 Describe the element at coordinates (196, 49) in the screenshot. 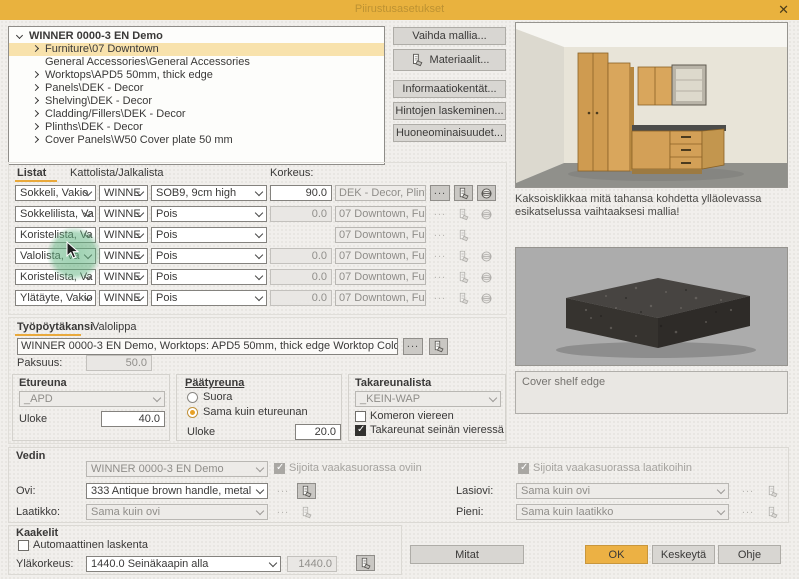

I see `tree-item-furniture: Furniture\07 Downtown` at that location.